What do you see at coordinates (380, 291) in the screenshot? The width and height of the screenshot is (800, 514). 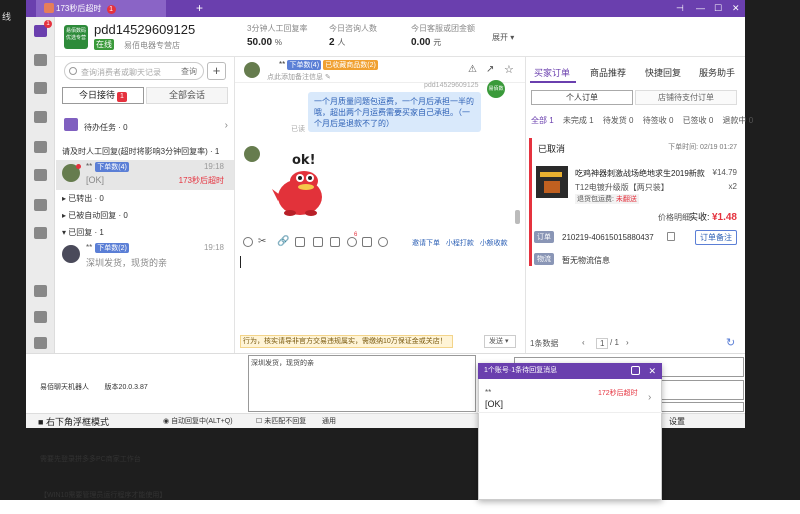 I see `message-input` at bounding box center [380, 291].